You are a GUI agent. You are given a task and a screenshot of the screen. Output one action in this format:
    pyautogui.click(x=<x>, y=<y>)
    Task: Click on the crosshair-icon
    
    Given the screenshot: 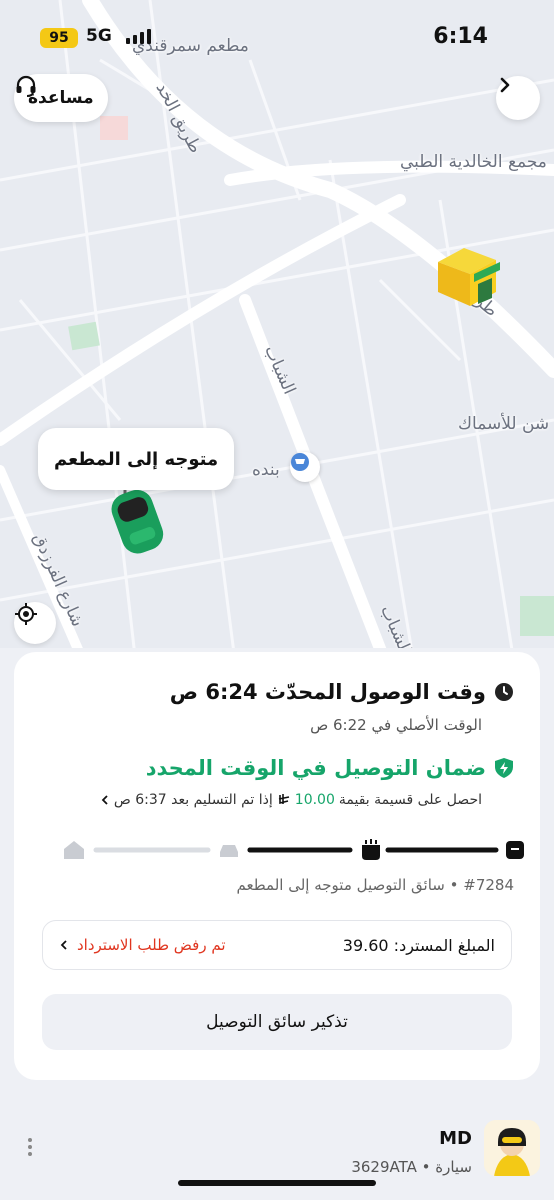 What is the action you would take?
    pyautogui.click(x=26, y=614)
    